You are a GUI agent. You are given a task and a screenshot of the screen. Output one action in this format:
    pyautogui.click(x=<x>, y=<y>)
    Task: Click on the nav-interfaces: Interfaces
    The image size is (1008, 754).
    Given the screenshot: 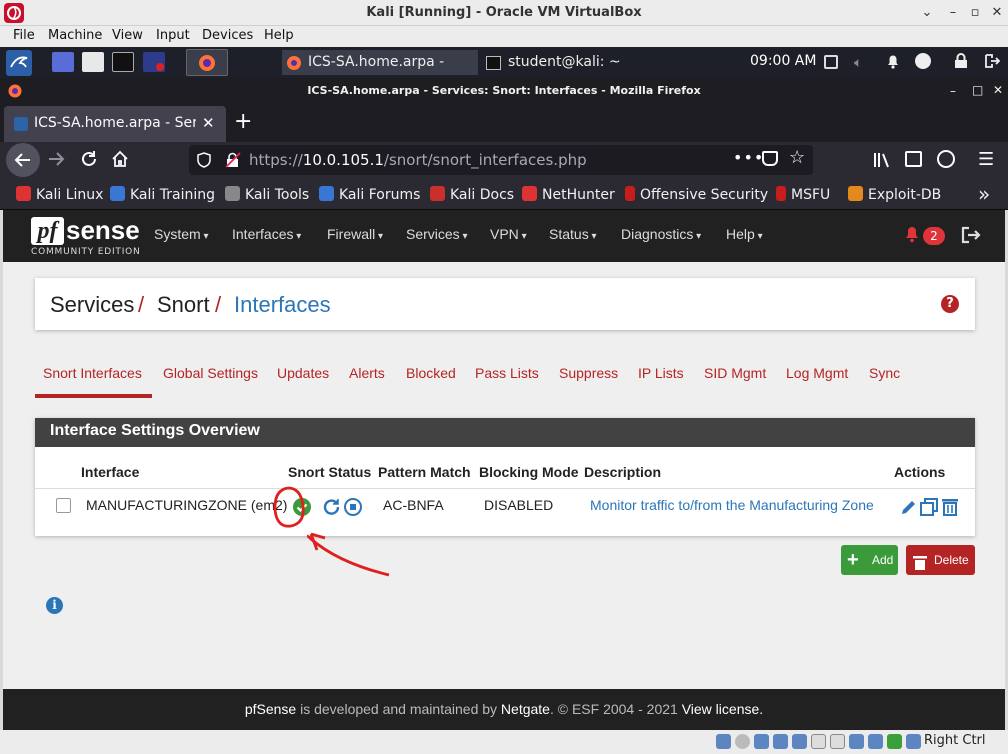 What is the action you would take?
    pyautogui.click(x=266, y=234)
    